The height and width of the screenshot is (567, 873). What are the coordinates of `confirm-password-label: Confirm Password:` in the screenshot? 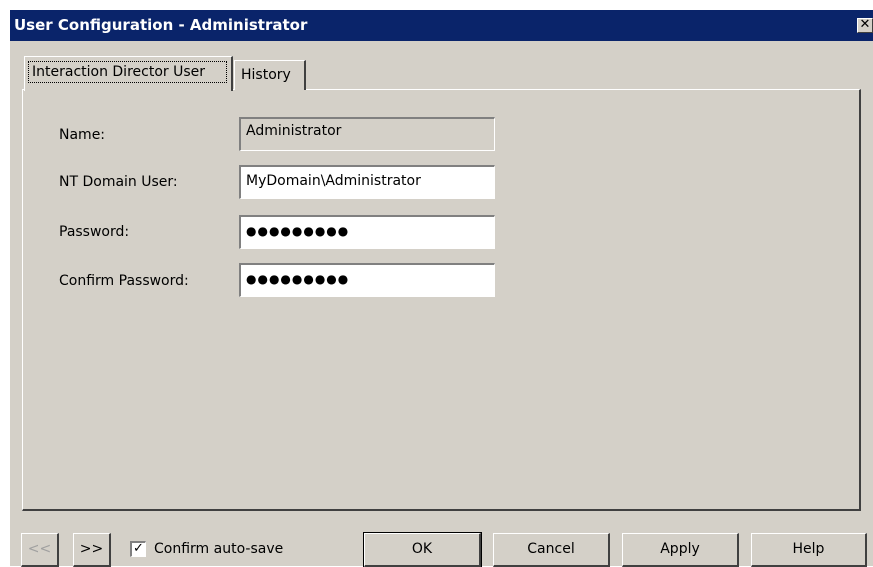 It's located at (124, 281).